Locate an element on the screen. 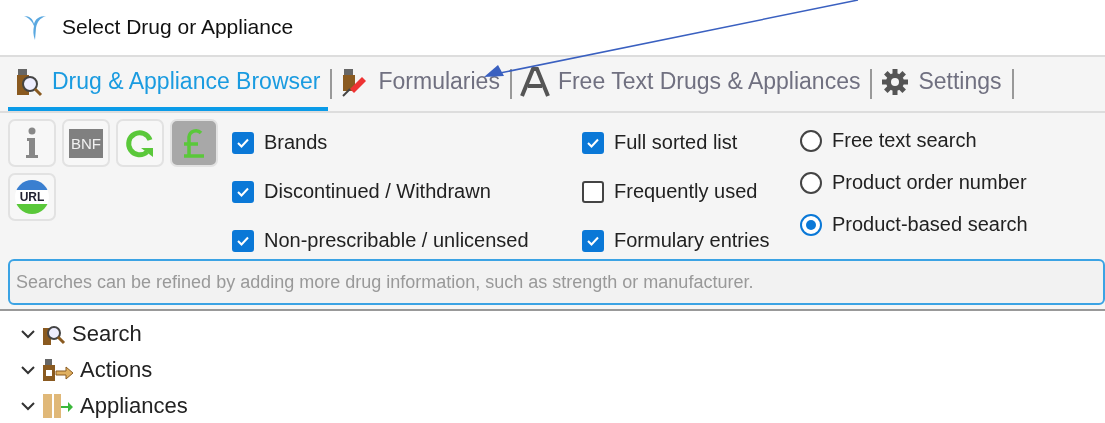 Image resolution: width=1105 pixels, height=423 pixels. toolbar-button: URL is located at coordinates (32, 197).